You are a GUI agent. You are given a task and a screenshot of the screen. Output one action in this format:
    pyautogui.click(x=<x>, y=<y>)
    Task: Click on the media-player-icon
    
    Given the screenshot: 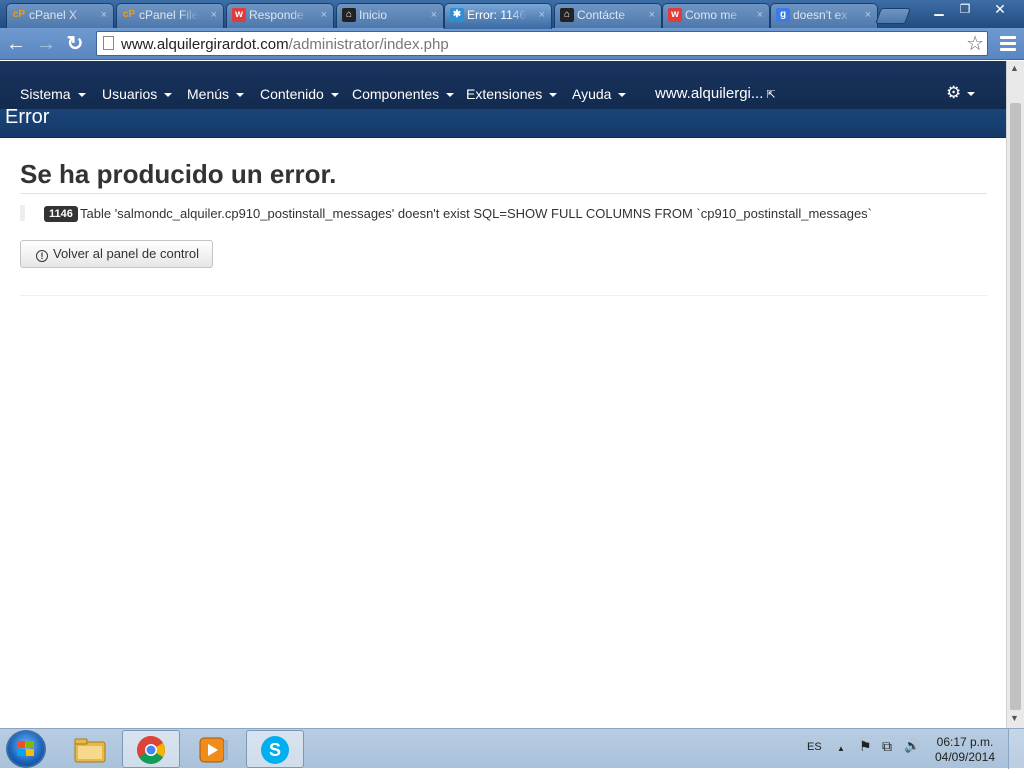 What is the action you would take?
    pyautogui.click(x=213, y=750)
    